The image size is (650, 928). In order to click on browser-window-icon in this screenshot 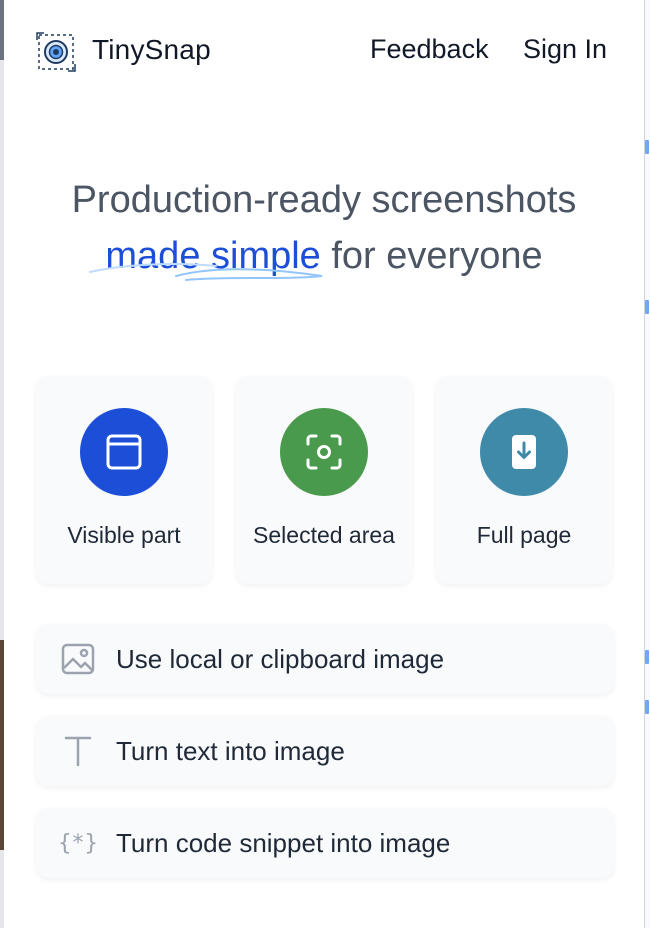, I will do `click(124, 452)`.